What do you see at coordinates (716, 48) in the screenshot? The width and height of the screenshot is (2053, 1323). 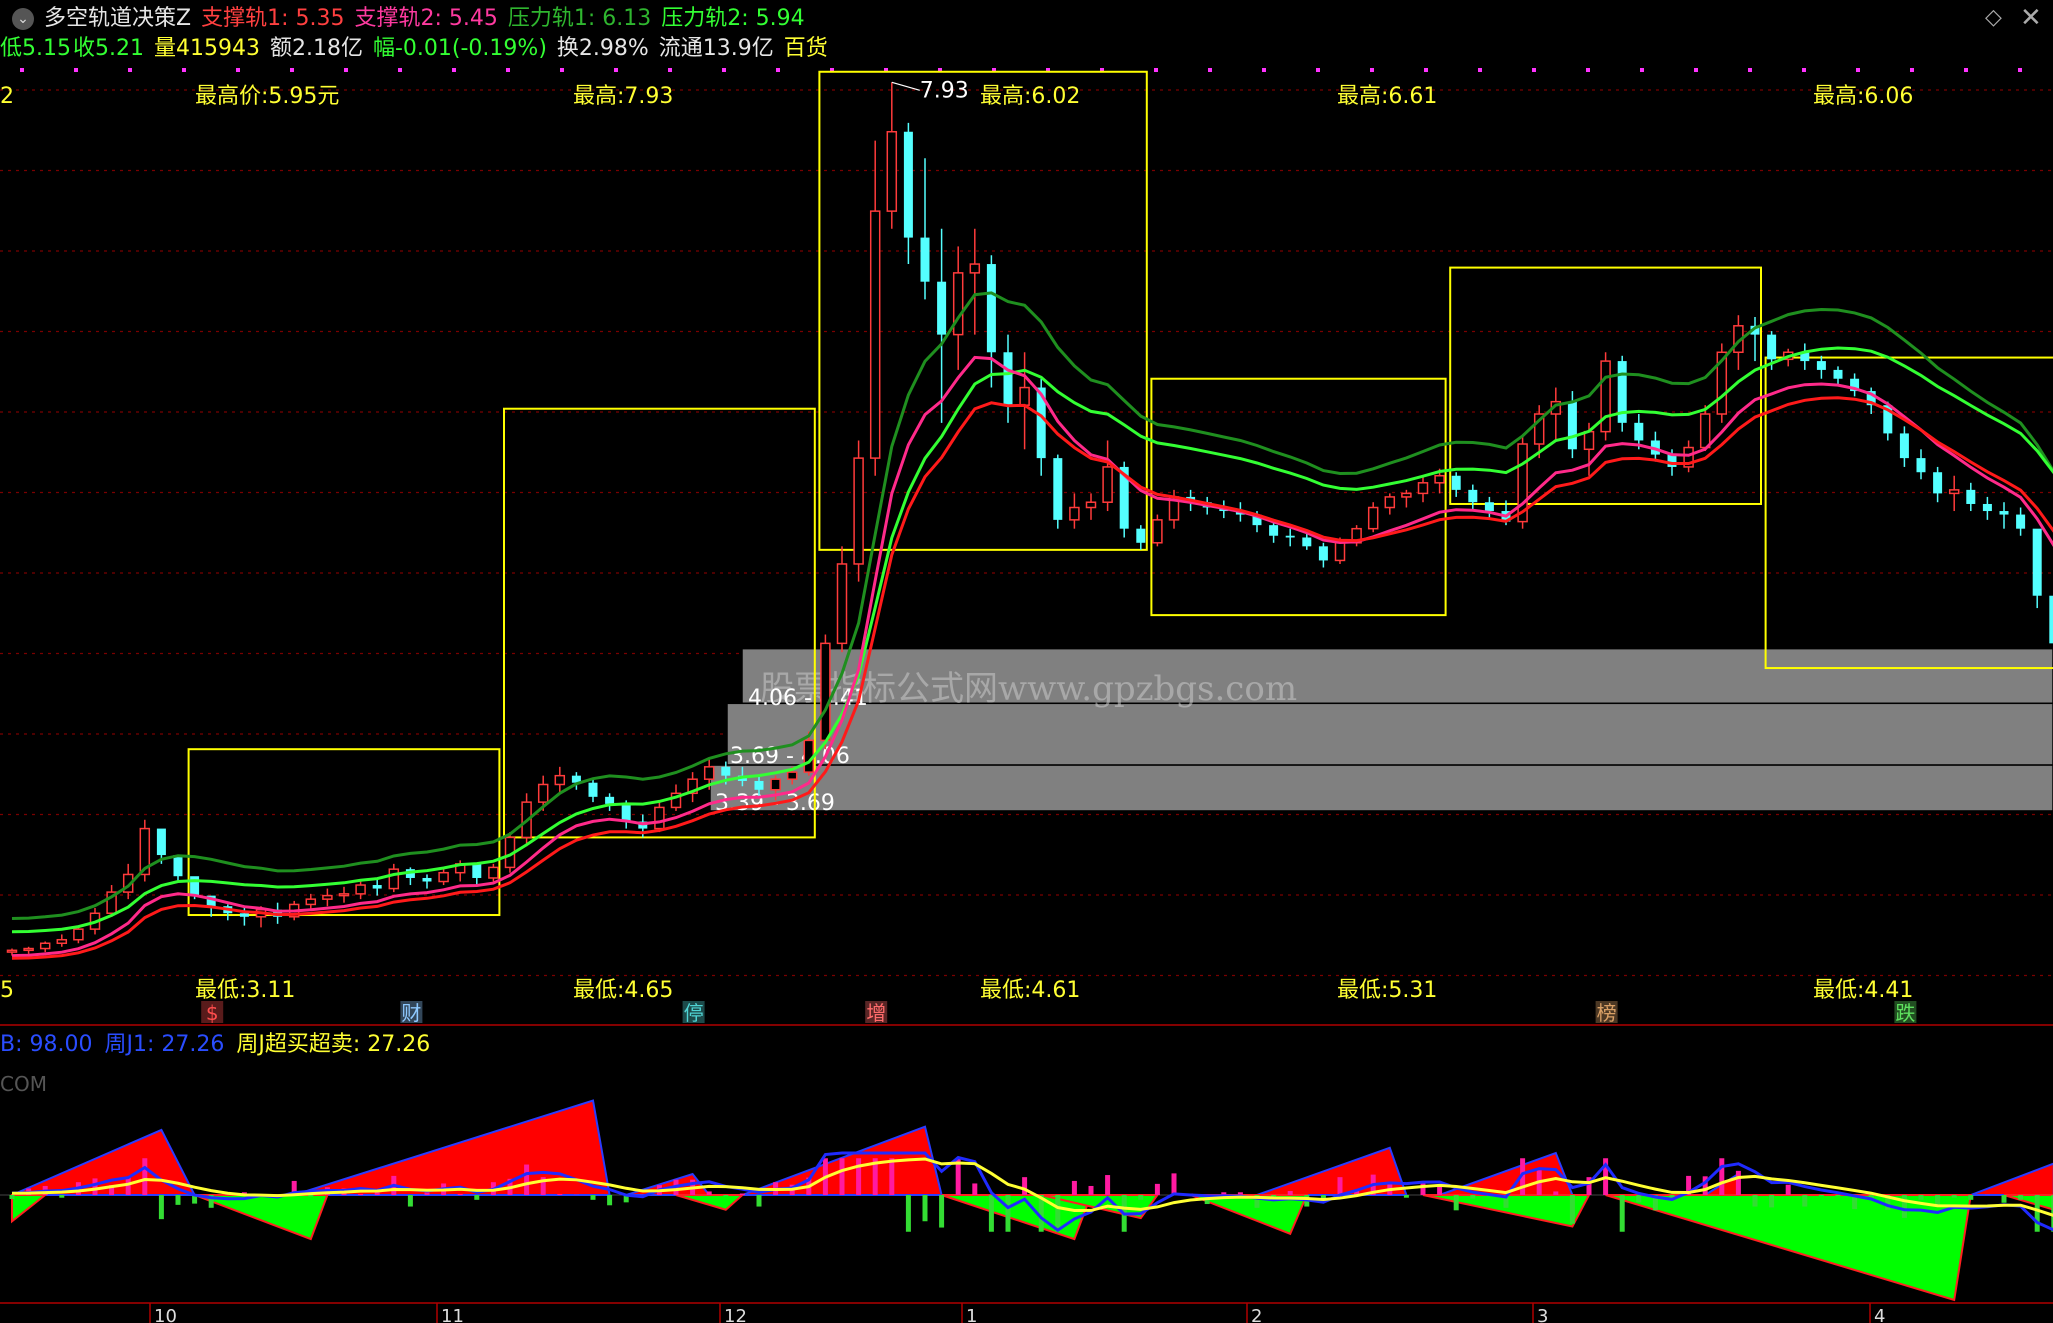 I see `float-value: 流通13.9亿` at bounding box center [716, 48].